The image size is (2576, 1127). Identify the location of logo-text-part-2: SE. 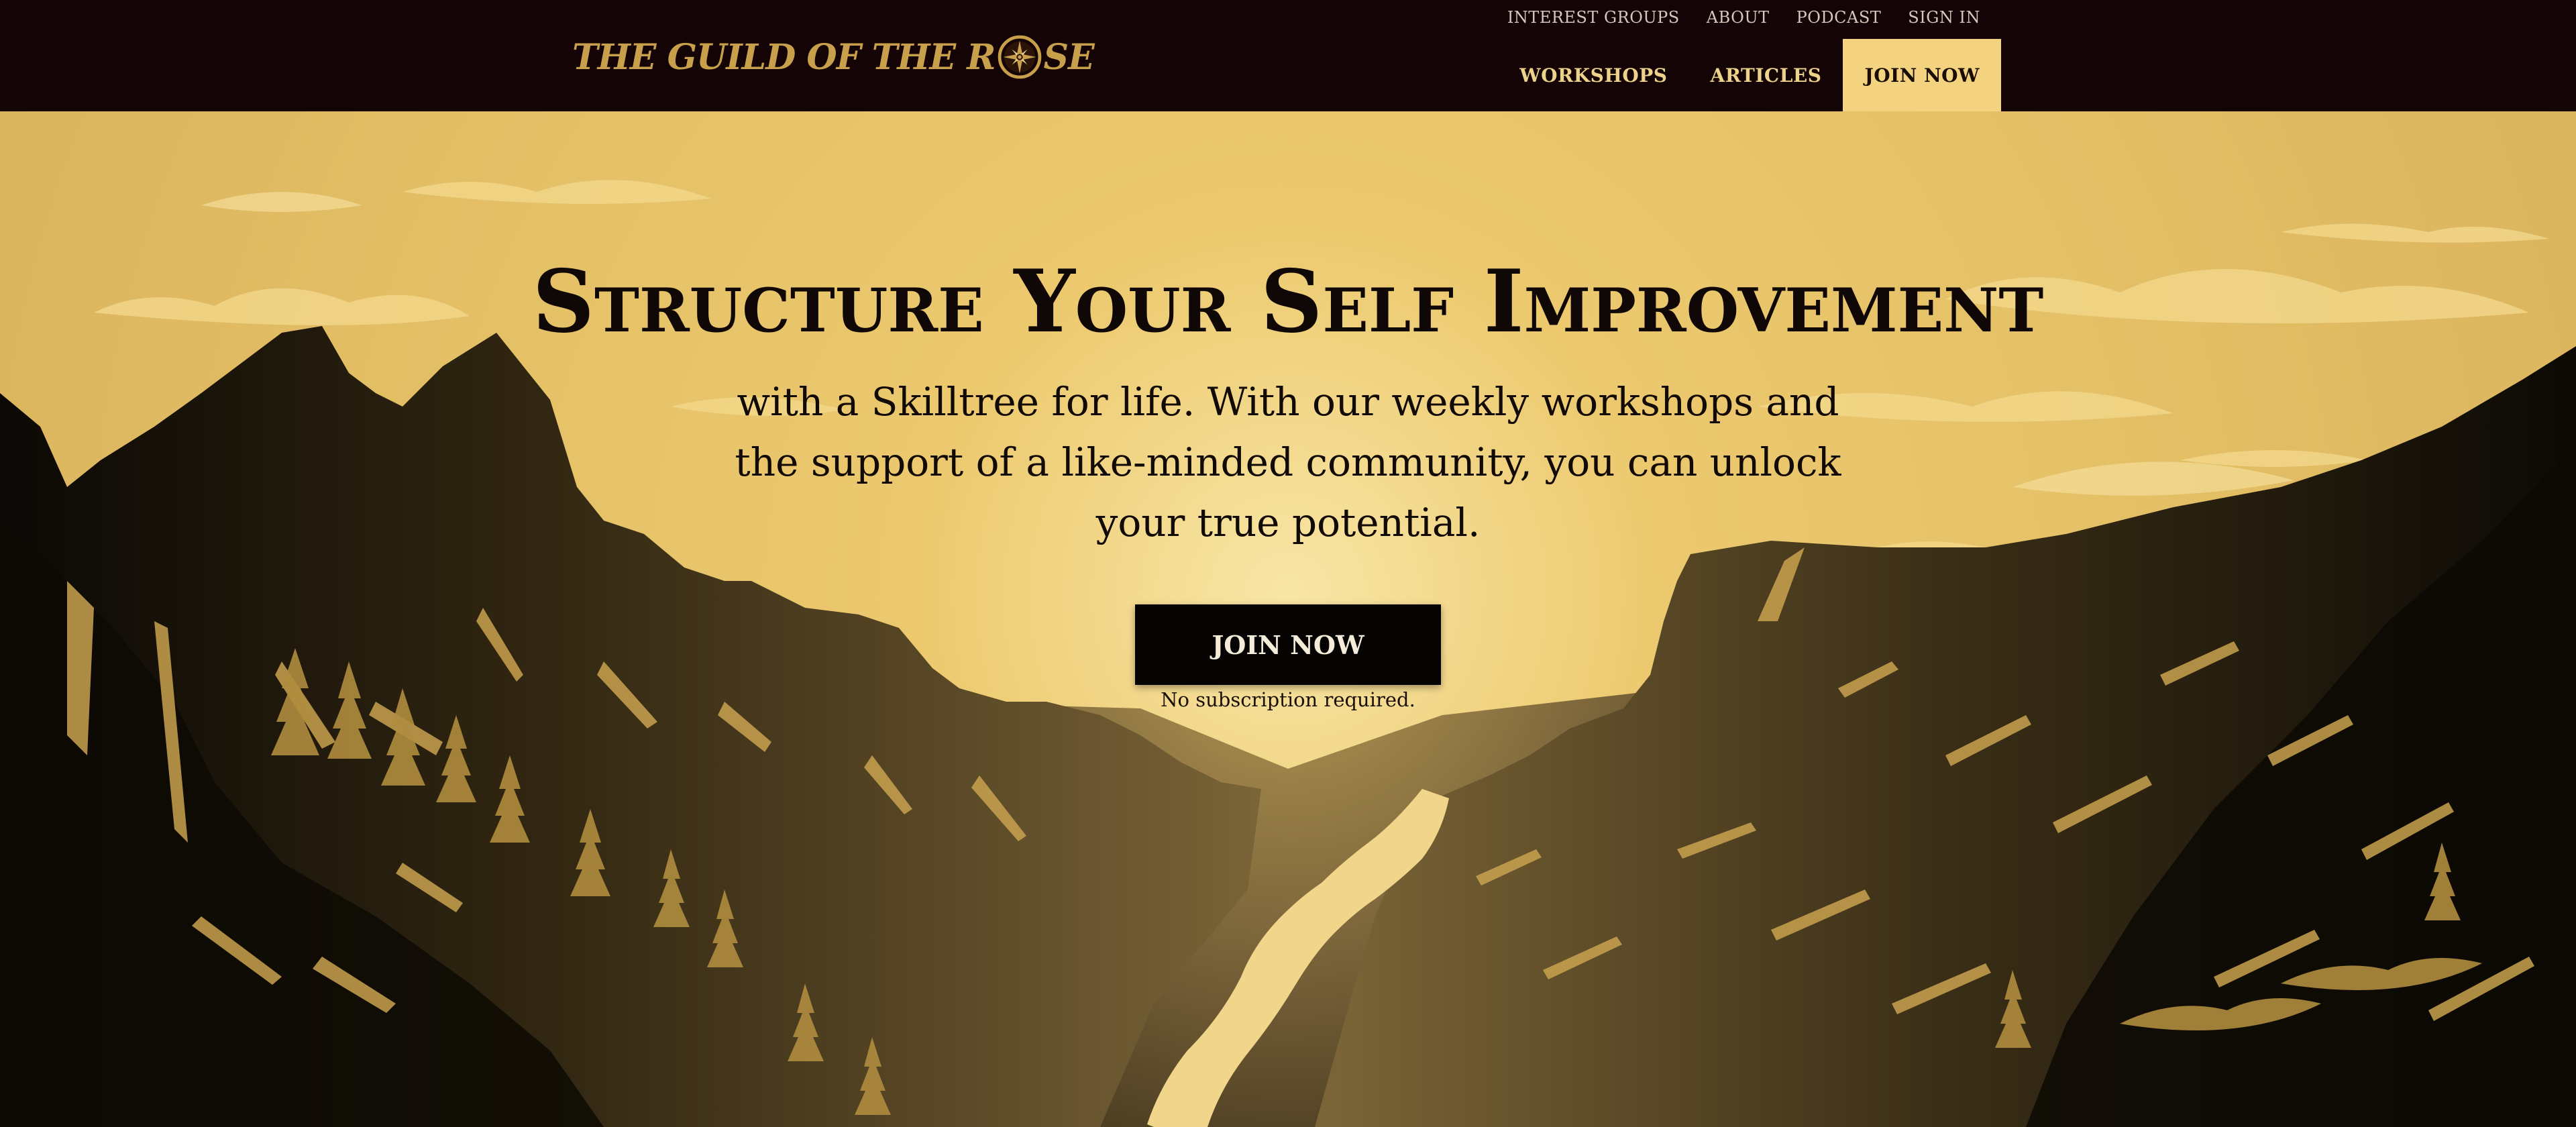
(1069, 57).